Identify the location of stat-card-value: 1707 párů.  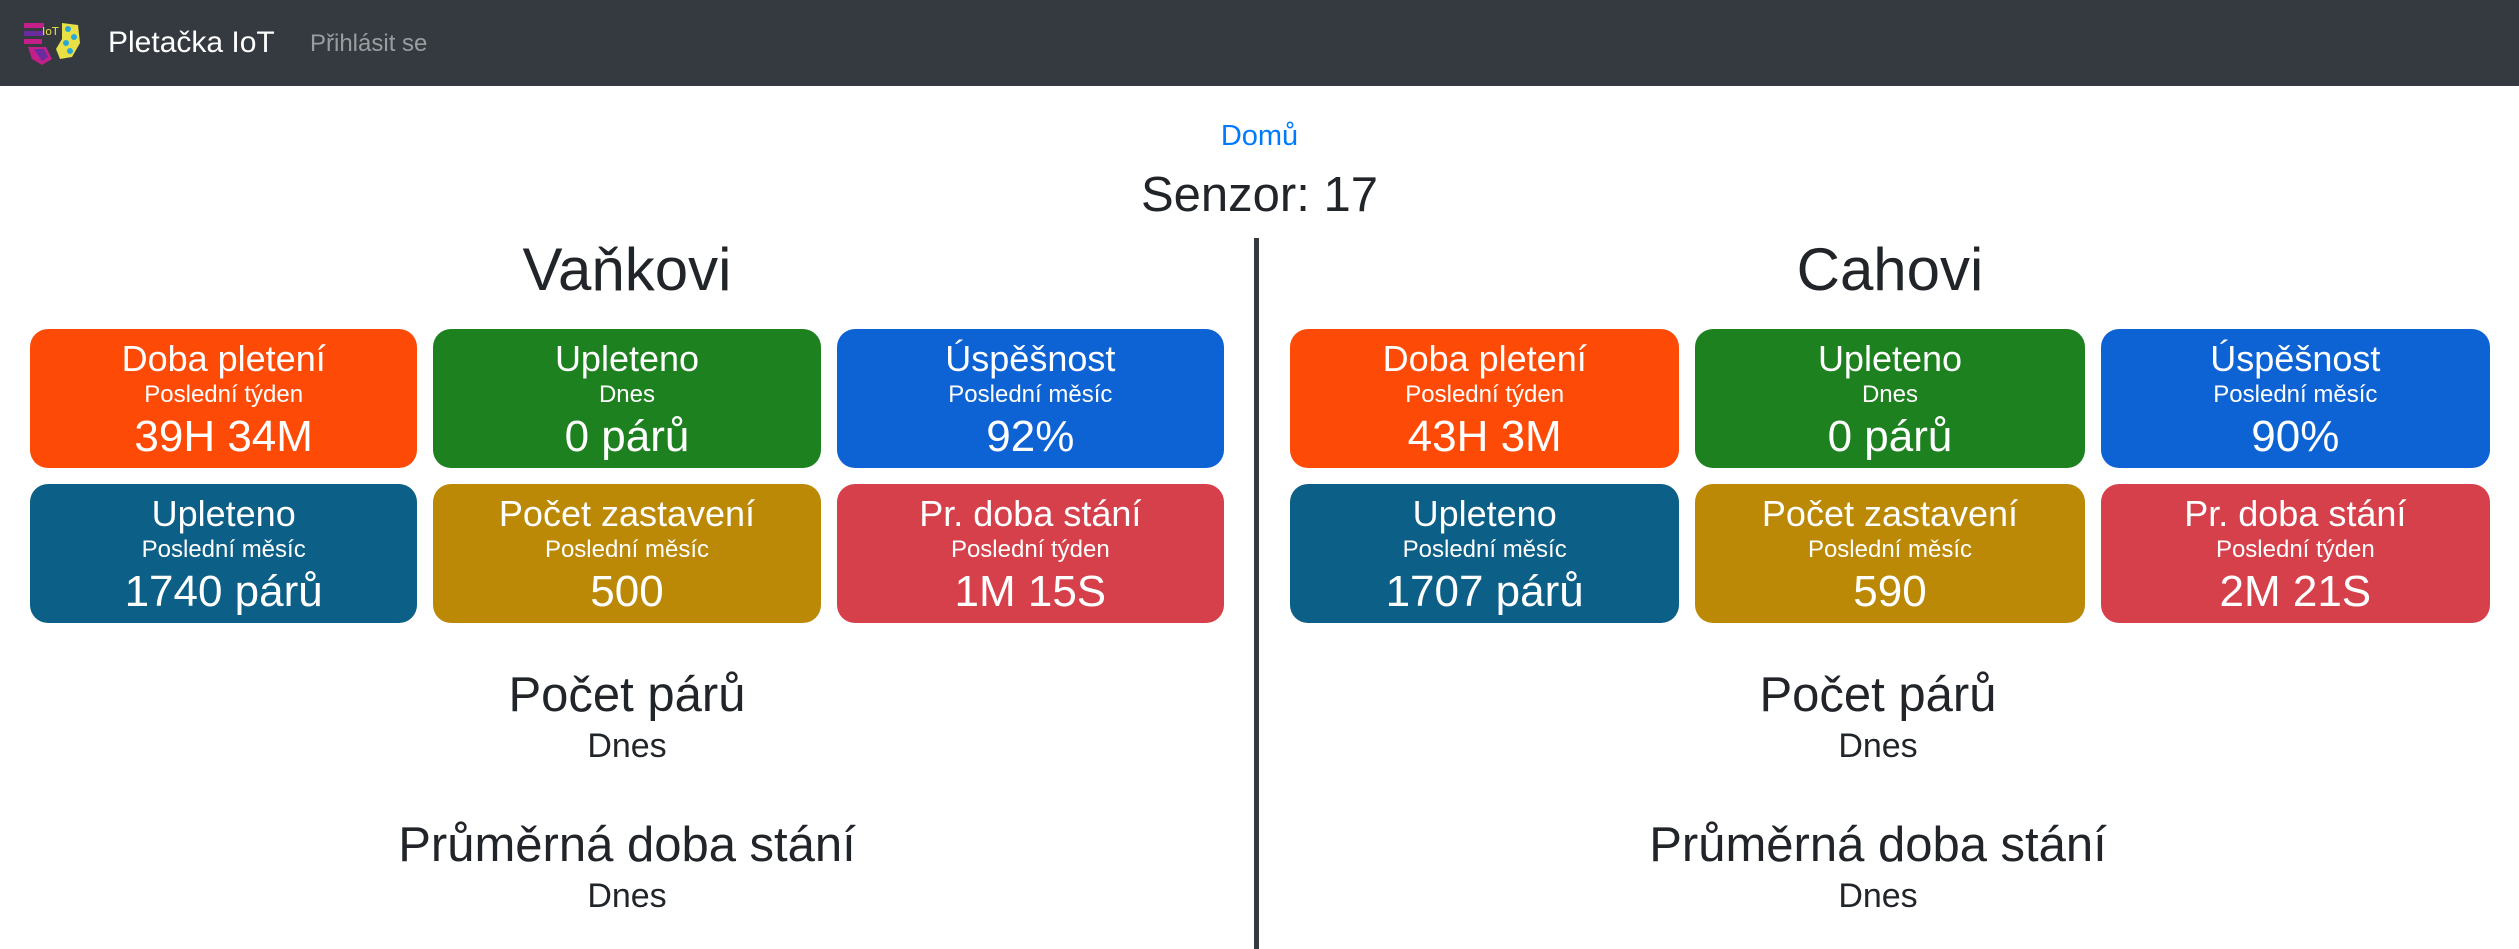
(1484, 591).